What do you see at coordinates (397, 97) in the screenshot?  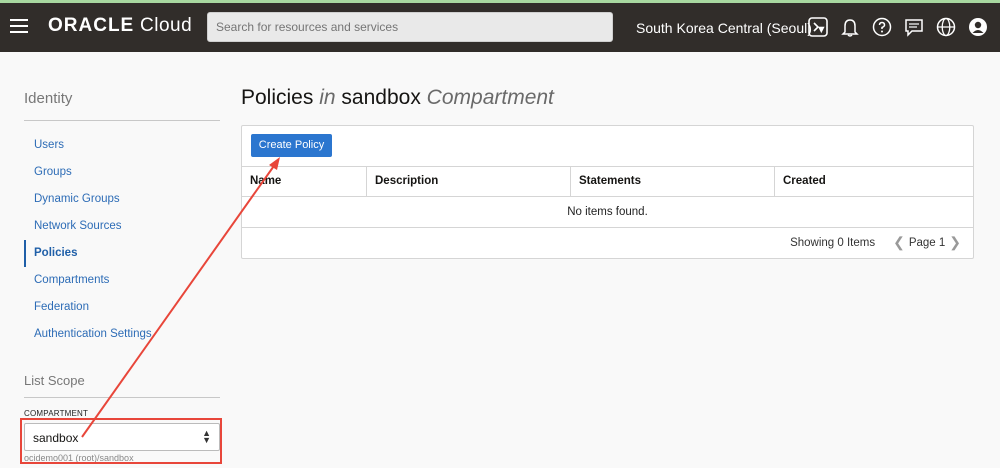 I see `page-title: Policies in sandbox Compartment` at bounding box center [397, 97].